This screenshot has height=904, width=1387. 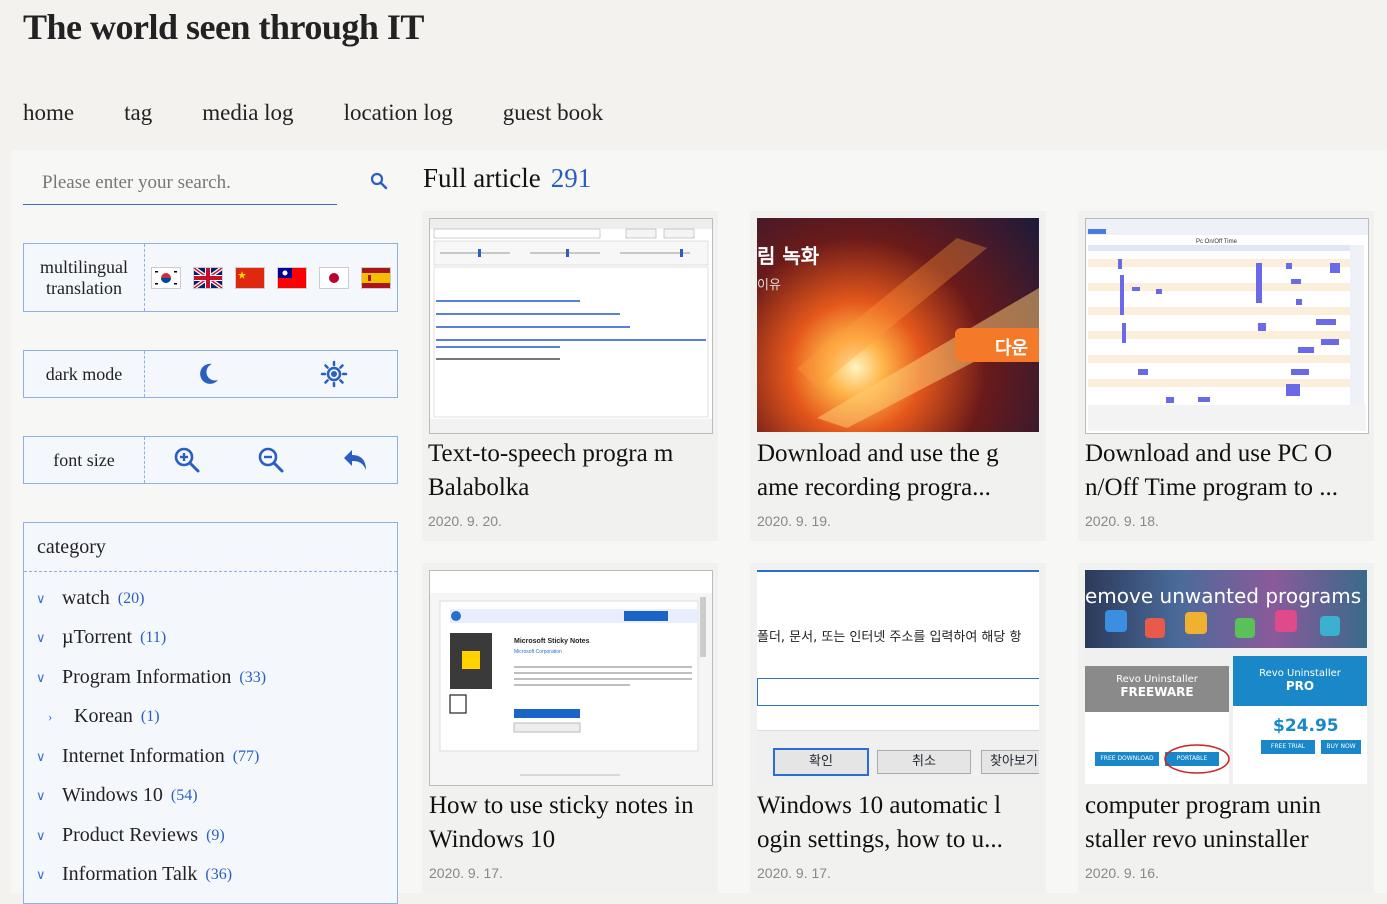 What do you see at coordinates (1012, 348) in the screenshot?
I see `thumb-download-label: 다운` at bounding box center [1012, 348].